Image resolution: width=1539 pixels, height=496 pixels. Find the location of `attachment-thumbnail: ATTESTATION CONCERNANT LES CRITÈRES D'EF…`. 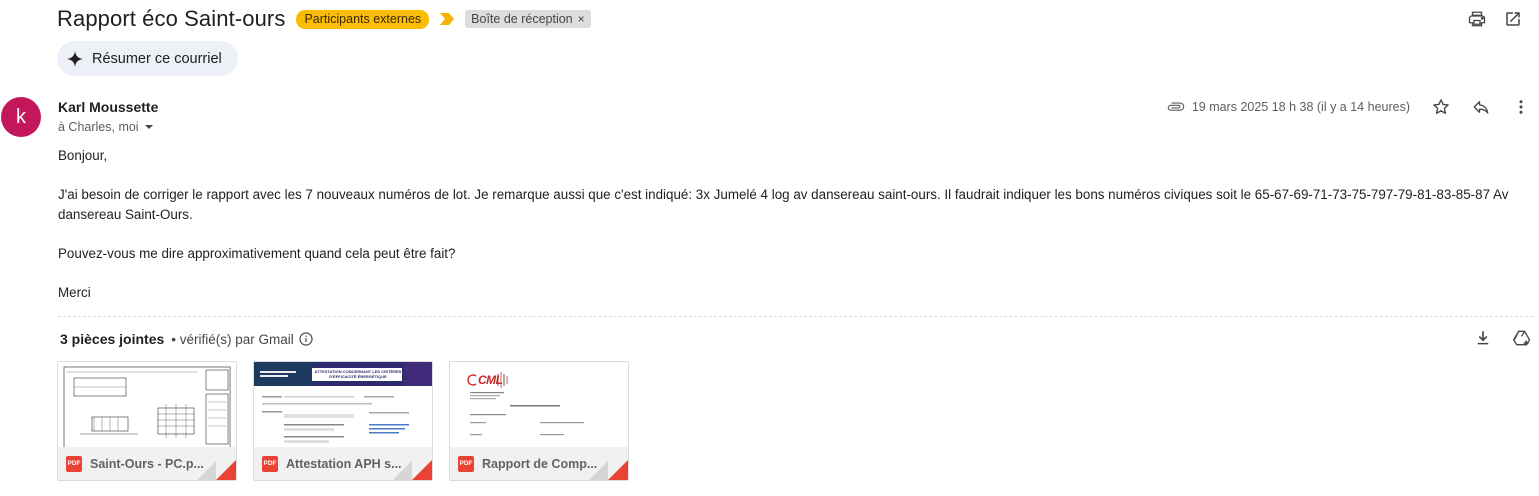

attachment-thumbnail: ATTESTATION CONCERNANT LES CRITÈRES D'EF… is located at coordinates (343, 405).